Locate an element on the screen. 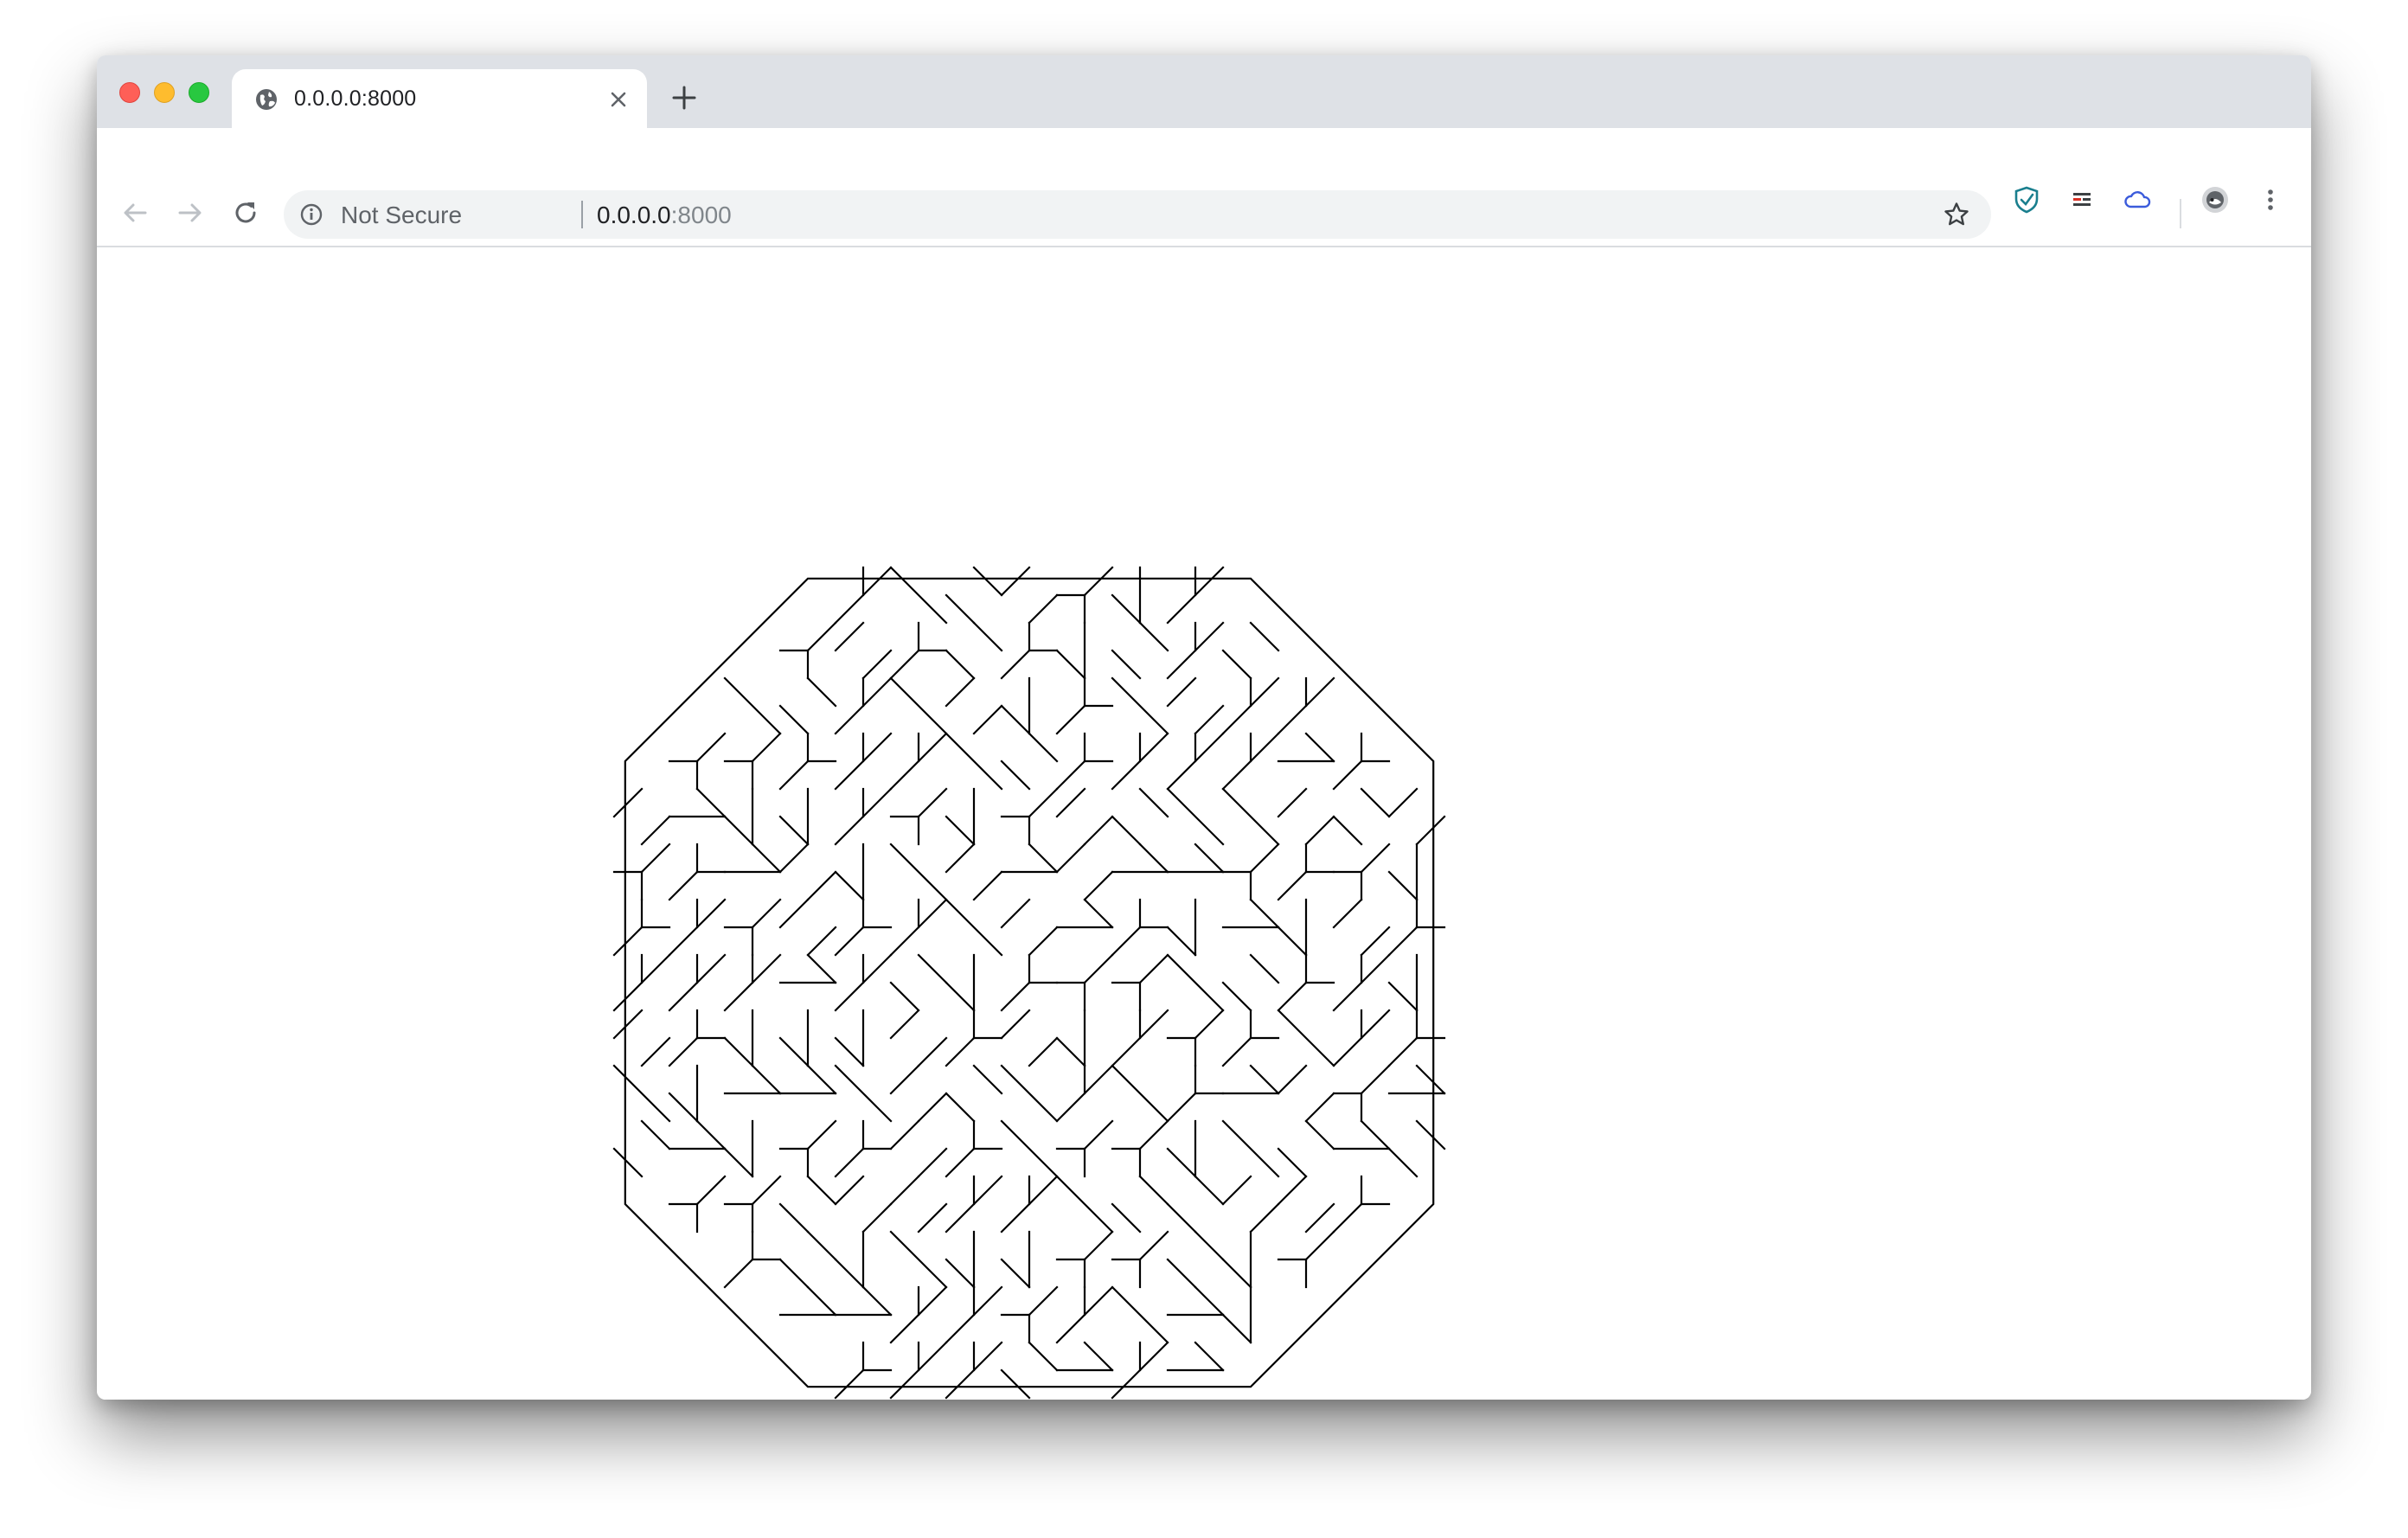 The width and height of the screenshot is (2408, 1538). kebab-menu-icon is located at coordinates (2270, 200).